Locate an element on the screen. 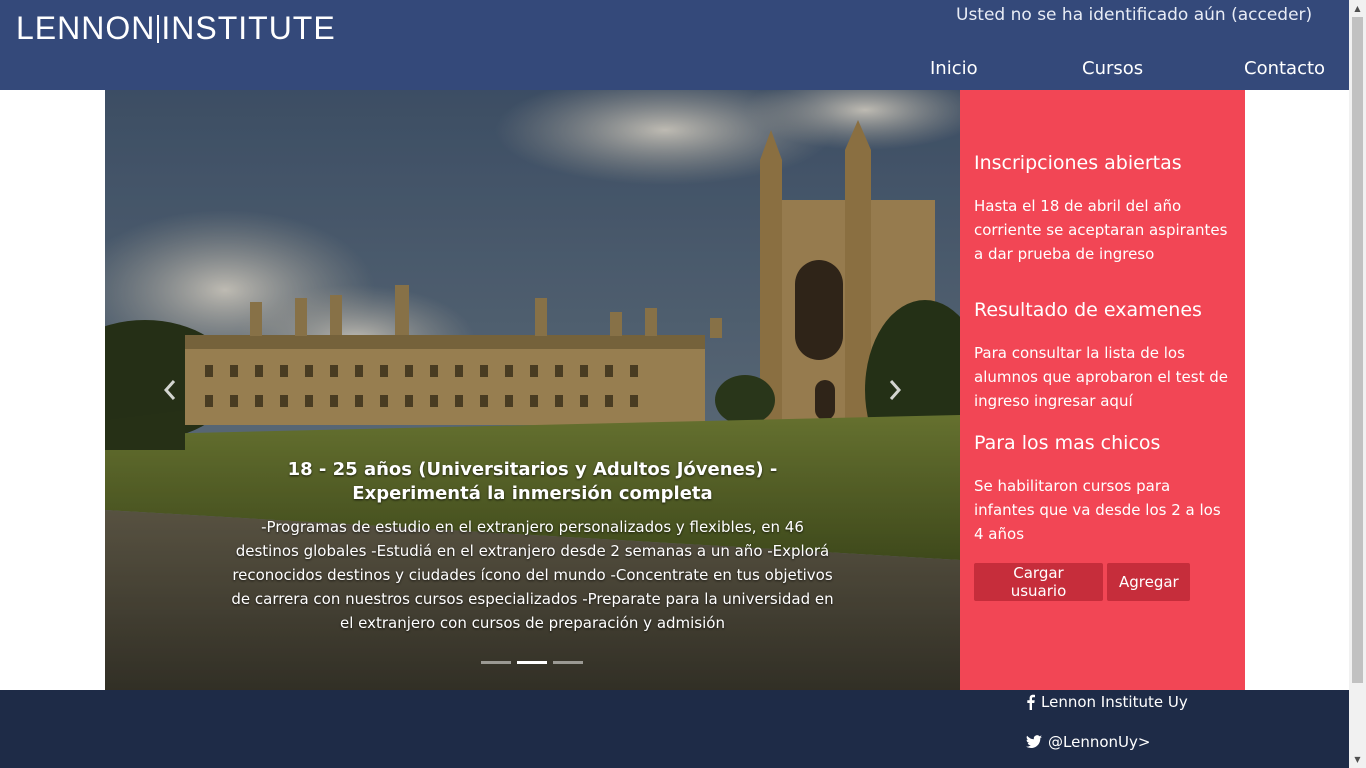  page-scrollbar: ▲ ▼ is located at coordinates (1357, 384).